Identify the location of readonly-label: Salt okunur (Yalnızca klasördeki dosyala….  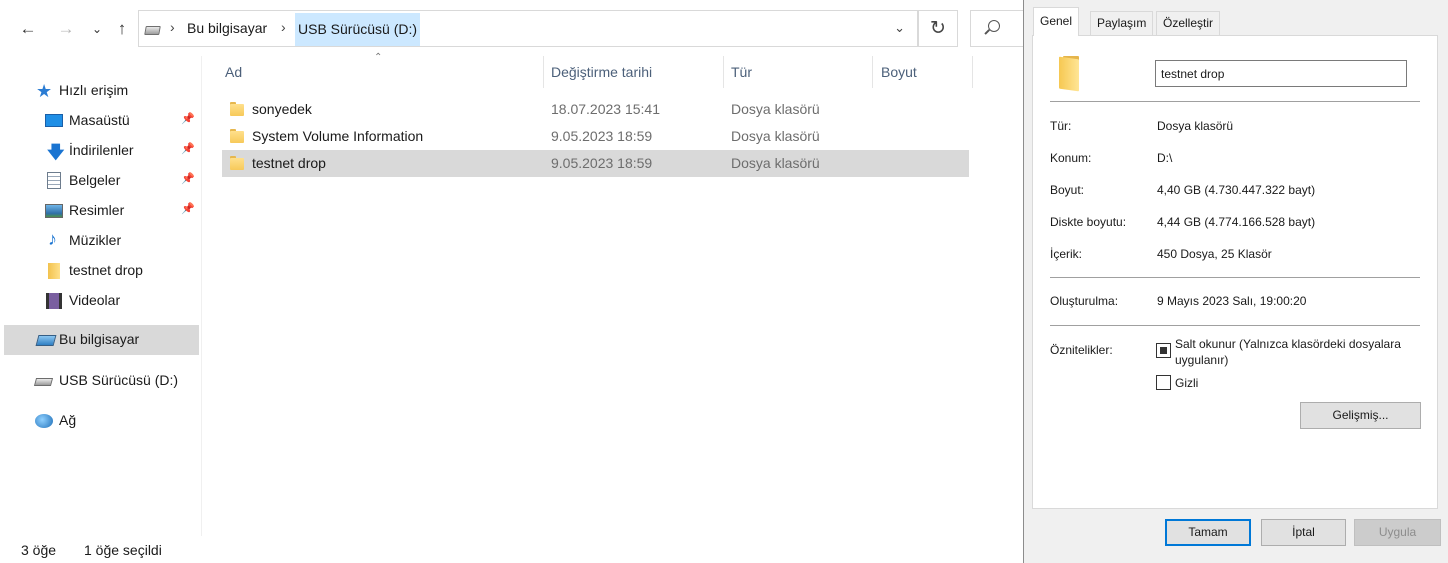
(1295, 352).